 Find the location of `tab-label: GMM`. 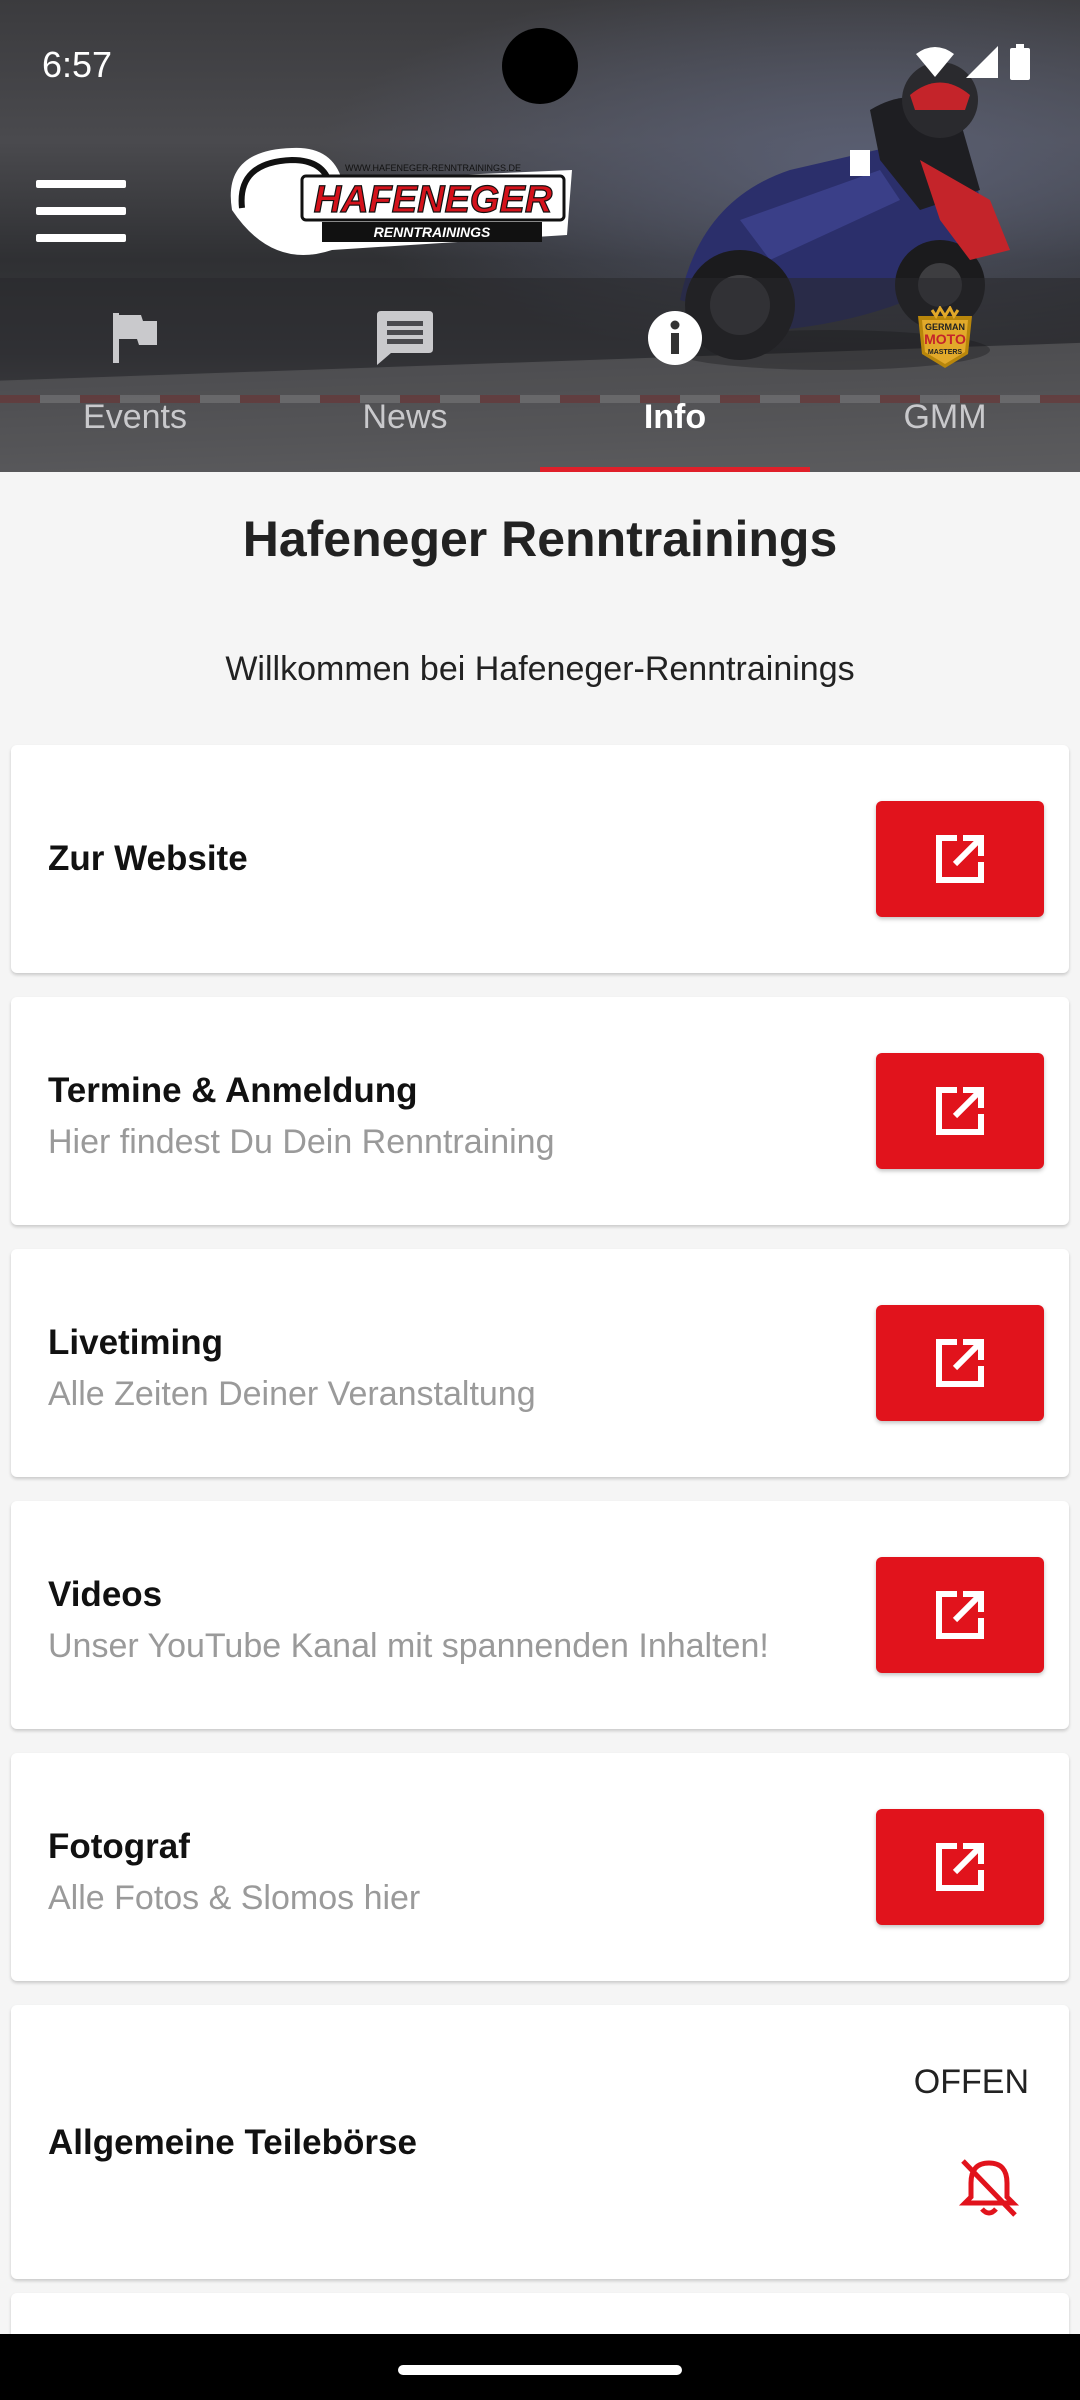

tab-label: GMM is located at coordinates (945, 417).